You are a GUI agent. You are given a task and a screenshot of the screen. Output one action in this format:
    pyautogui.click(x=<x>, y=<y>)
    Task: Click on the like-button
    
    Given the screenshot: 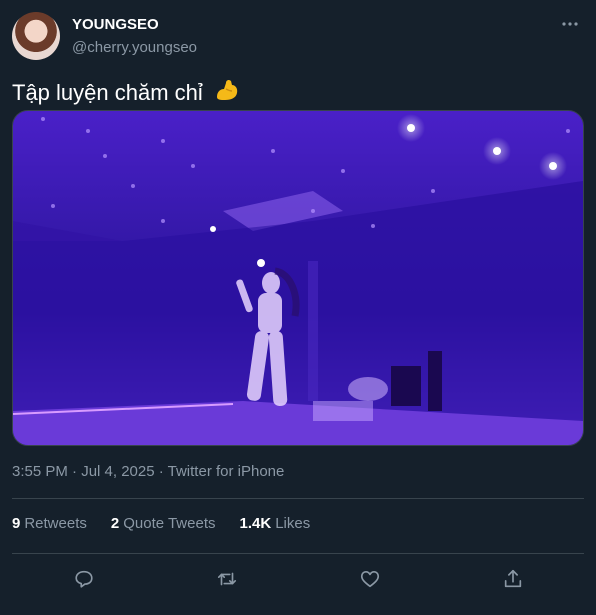 What is the action you would take?
    pyautogui.click(x=370, y=579)
    